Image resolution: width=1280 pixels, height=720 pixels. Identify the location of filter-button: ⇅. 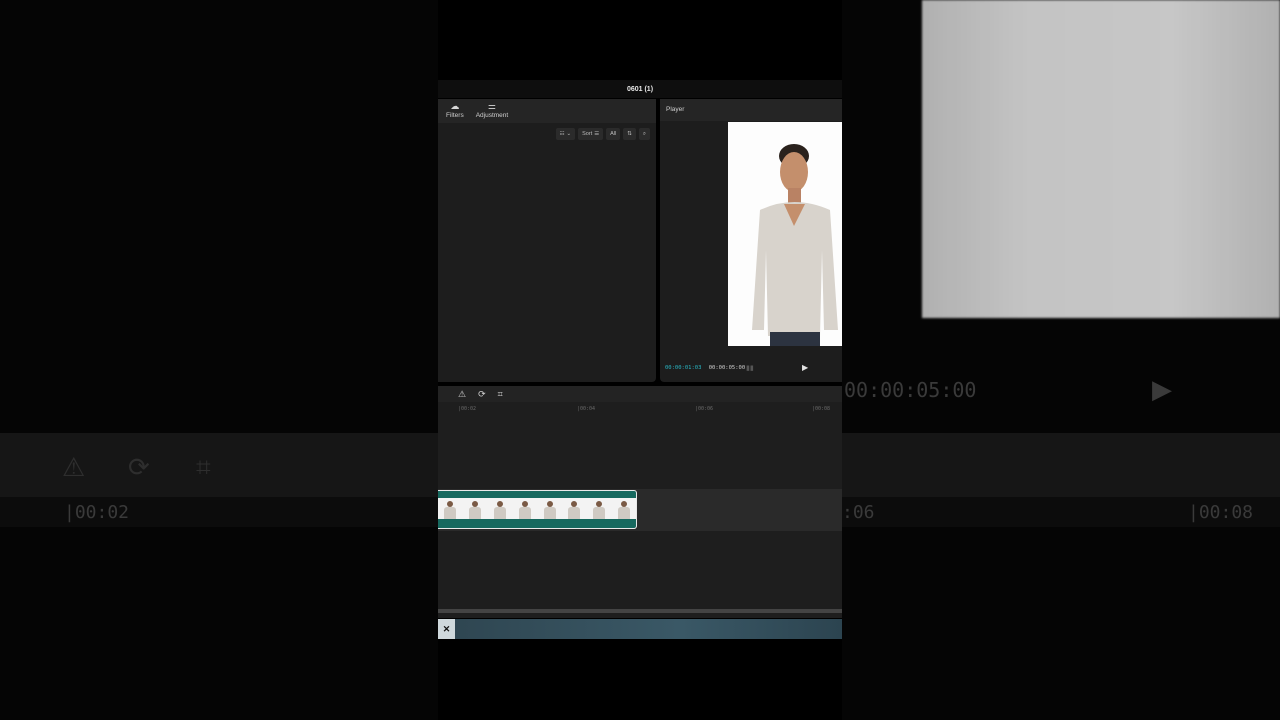
(629, 134).